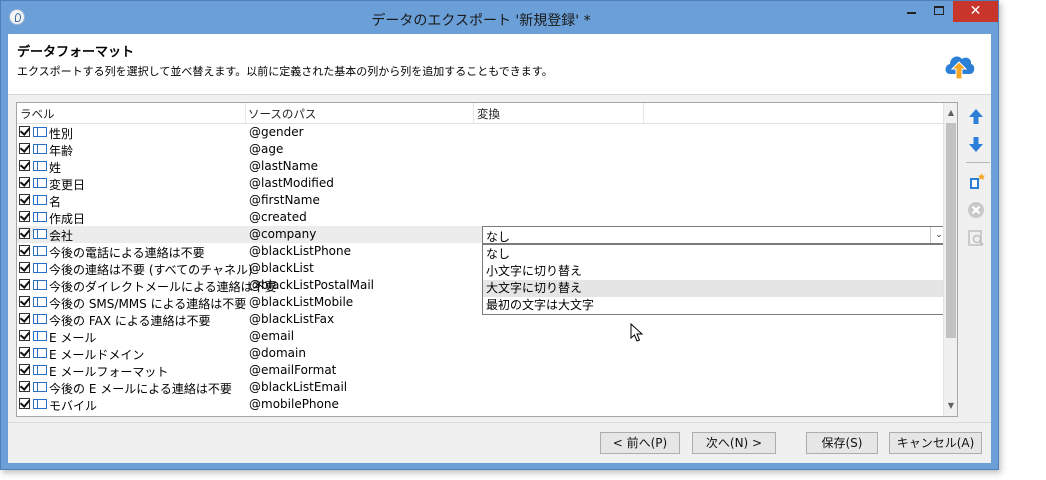 The width and height of the screenshot is (1046, 480). What do you see at coordinates (480, 336) in the screenshot?
I see `table-row: E メール @email` at bounding box center [480, 336].